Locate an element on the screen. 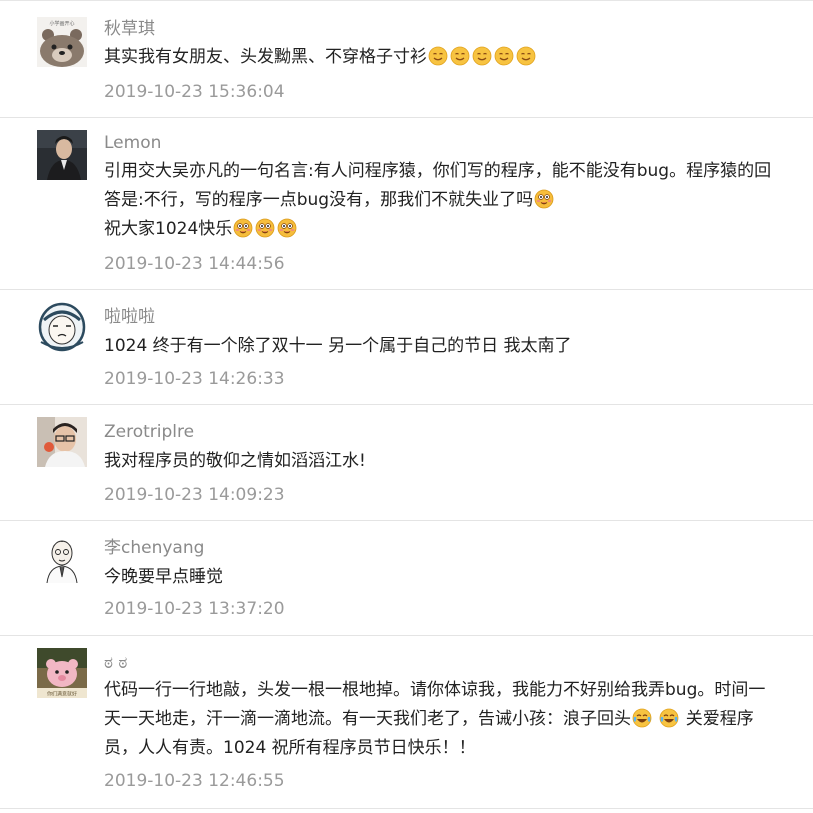 The width and height of the screenshot is (813, 813). comment-username: 李chenyang is located at coordinates (154, 548).